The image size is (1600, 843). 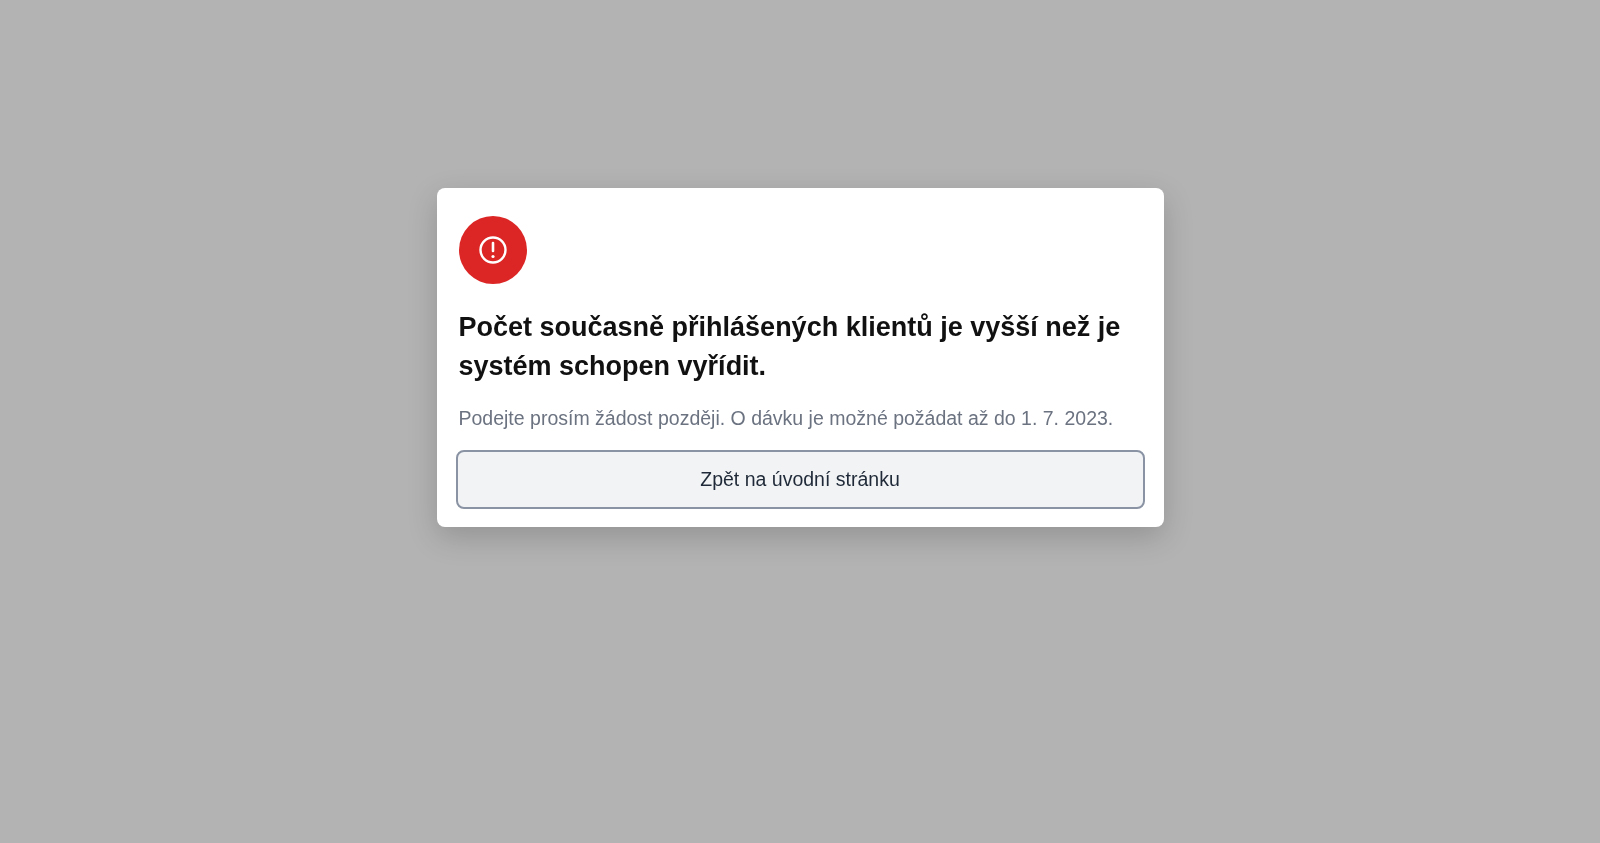 What do you see at coordinates (492, 250) in the screenshot?
I see `alert-icon` at bounding box center [492, 250].